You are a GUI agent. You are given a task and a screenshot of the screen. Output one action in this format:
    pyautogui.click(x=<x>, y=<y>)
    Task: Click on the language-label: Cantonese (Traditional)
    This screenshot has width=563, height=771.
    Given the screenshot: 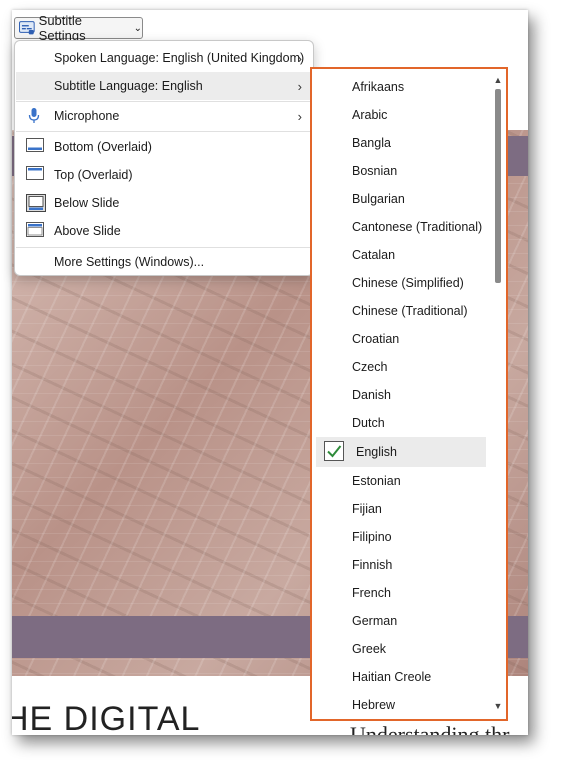 What is the action you would take?
    pyautogui.click(x=417, y=227)
    